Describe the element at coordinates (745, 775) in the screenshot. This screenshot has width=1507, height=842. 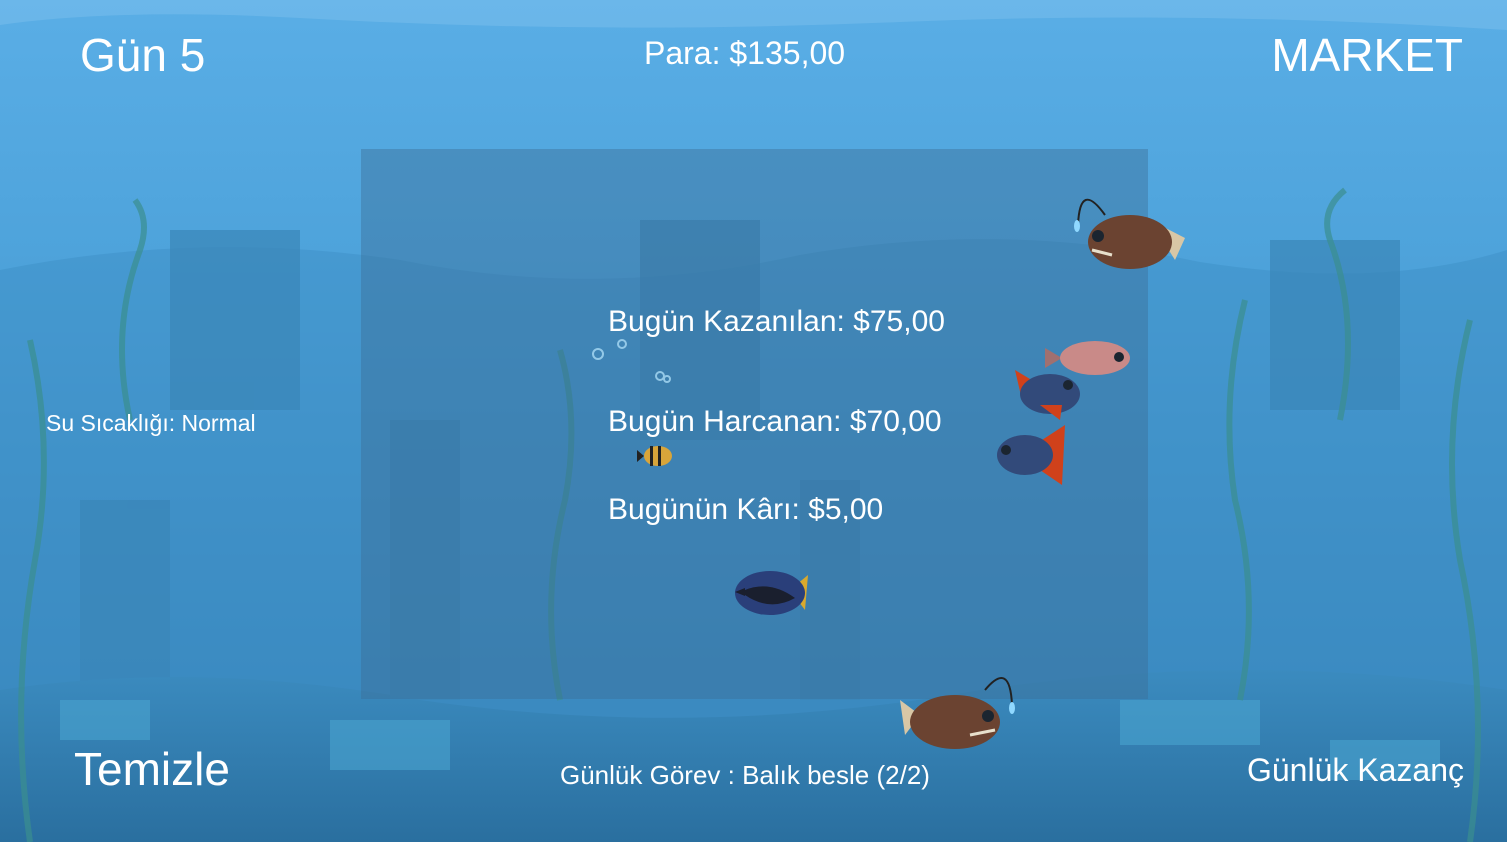
I see `daily-task-label: Günlük Görev : Balık besle (2/2)` at that location.